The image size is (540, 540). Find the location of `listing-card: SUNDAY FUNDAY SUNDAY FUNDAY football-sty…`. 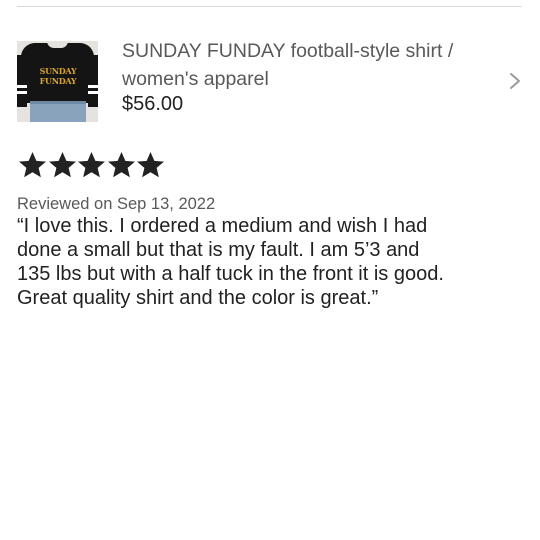

listing-card: SUNDAY FUNDAY SUNDAY FUNDAY football-sty… is located at coordinates (269, 82).